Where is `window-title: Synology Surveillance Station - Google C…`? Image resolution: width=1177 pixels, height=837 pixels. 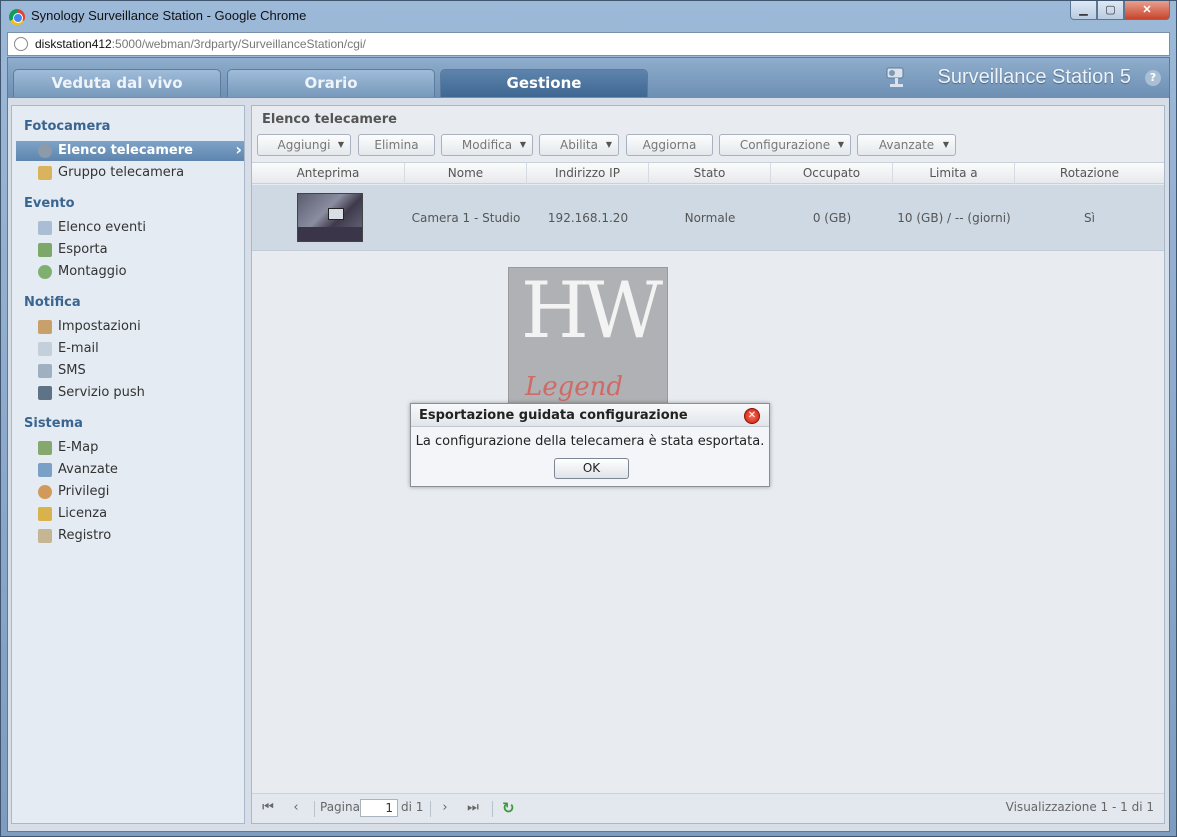
window-title: Synology Surveillance Station - Google C… is located at coordinates (169, 15).